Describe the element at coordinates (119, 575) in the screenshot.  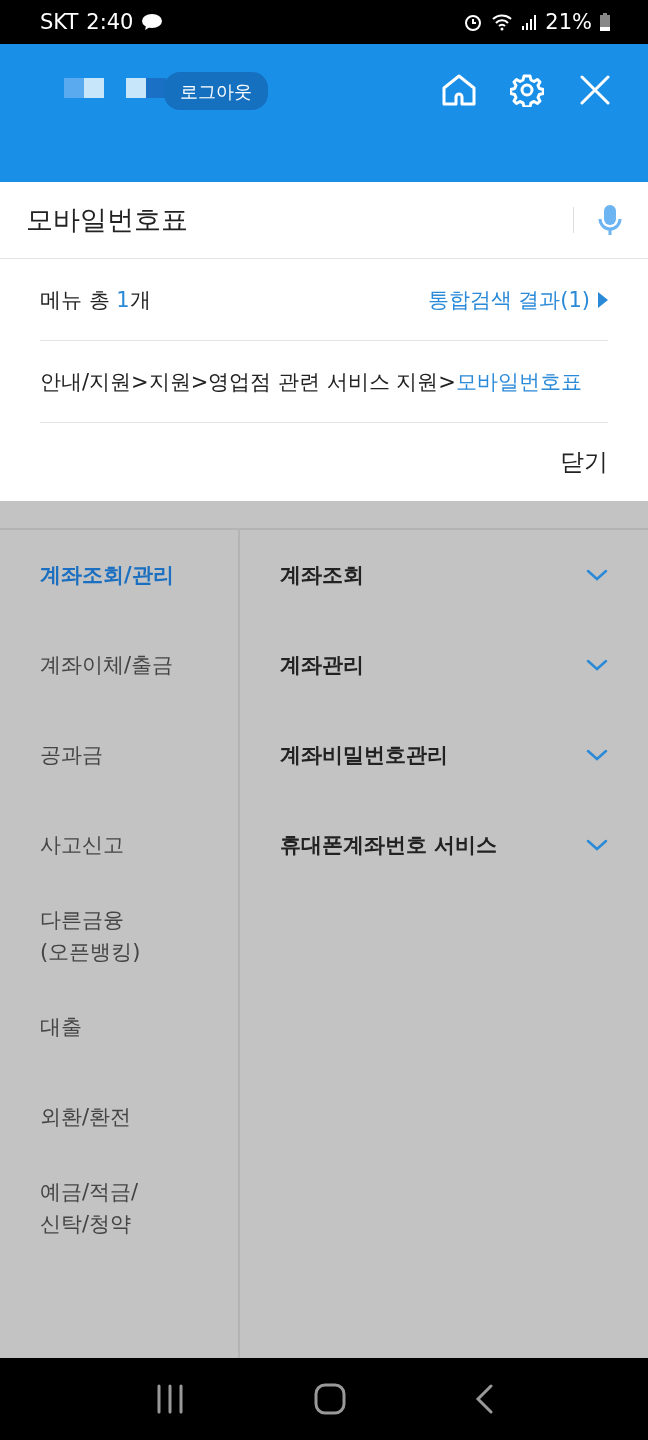
I see `category-tab: 계좌조회/관리` at that location.